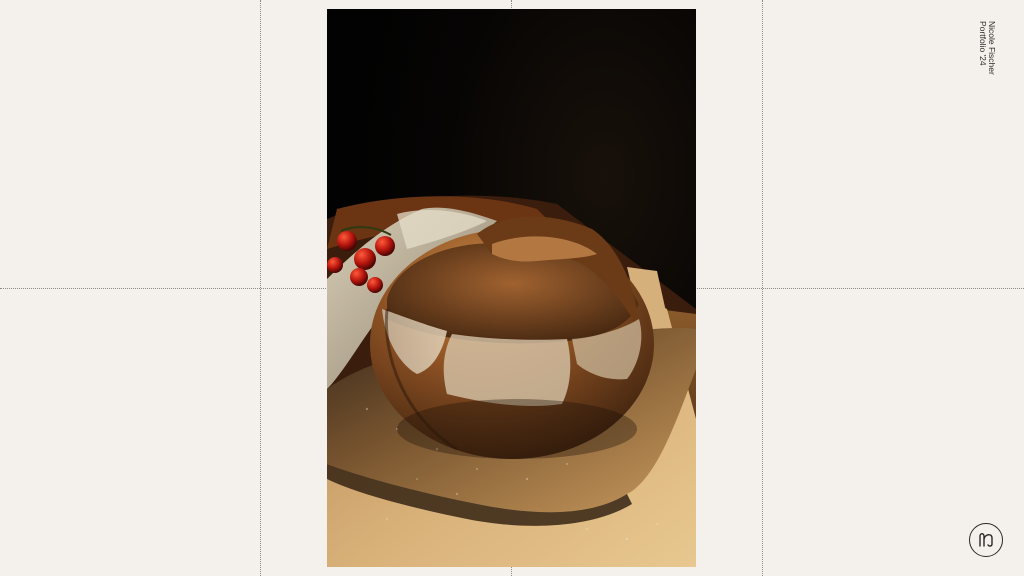 Image resolution: width=1024 pixels, height=576 pixels. I want to click on edition-label: Portfolio '24, so click(983, 43).